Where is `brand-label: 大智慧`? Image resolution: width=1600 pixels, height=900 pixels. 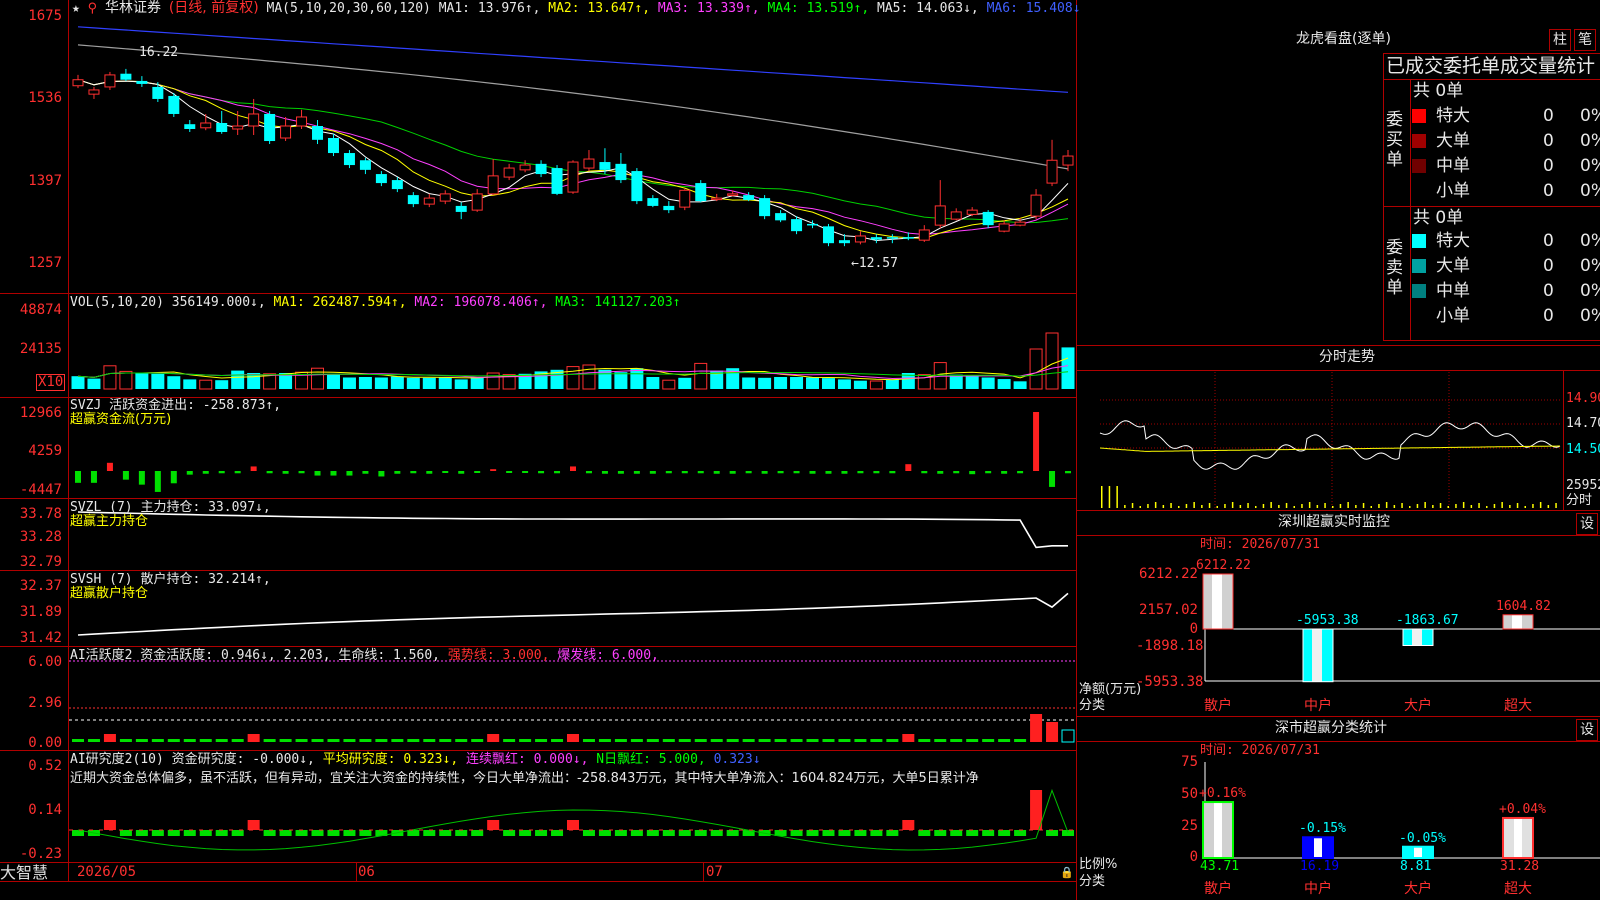
brand-label: 大智慧 is located at coordinates (24, 873).